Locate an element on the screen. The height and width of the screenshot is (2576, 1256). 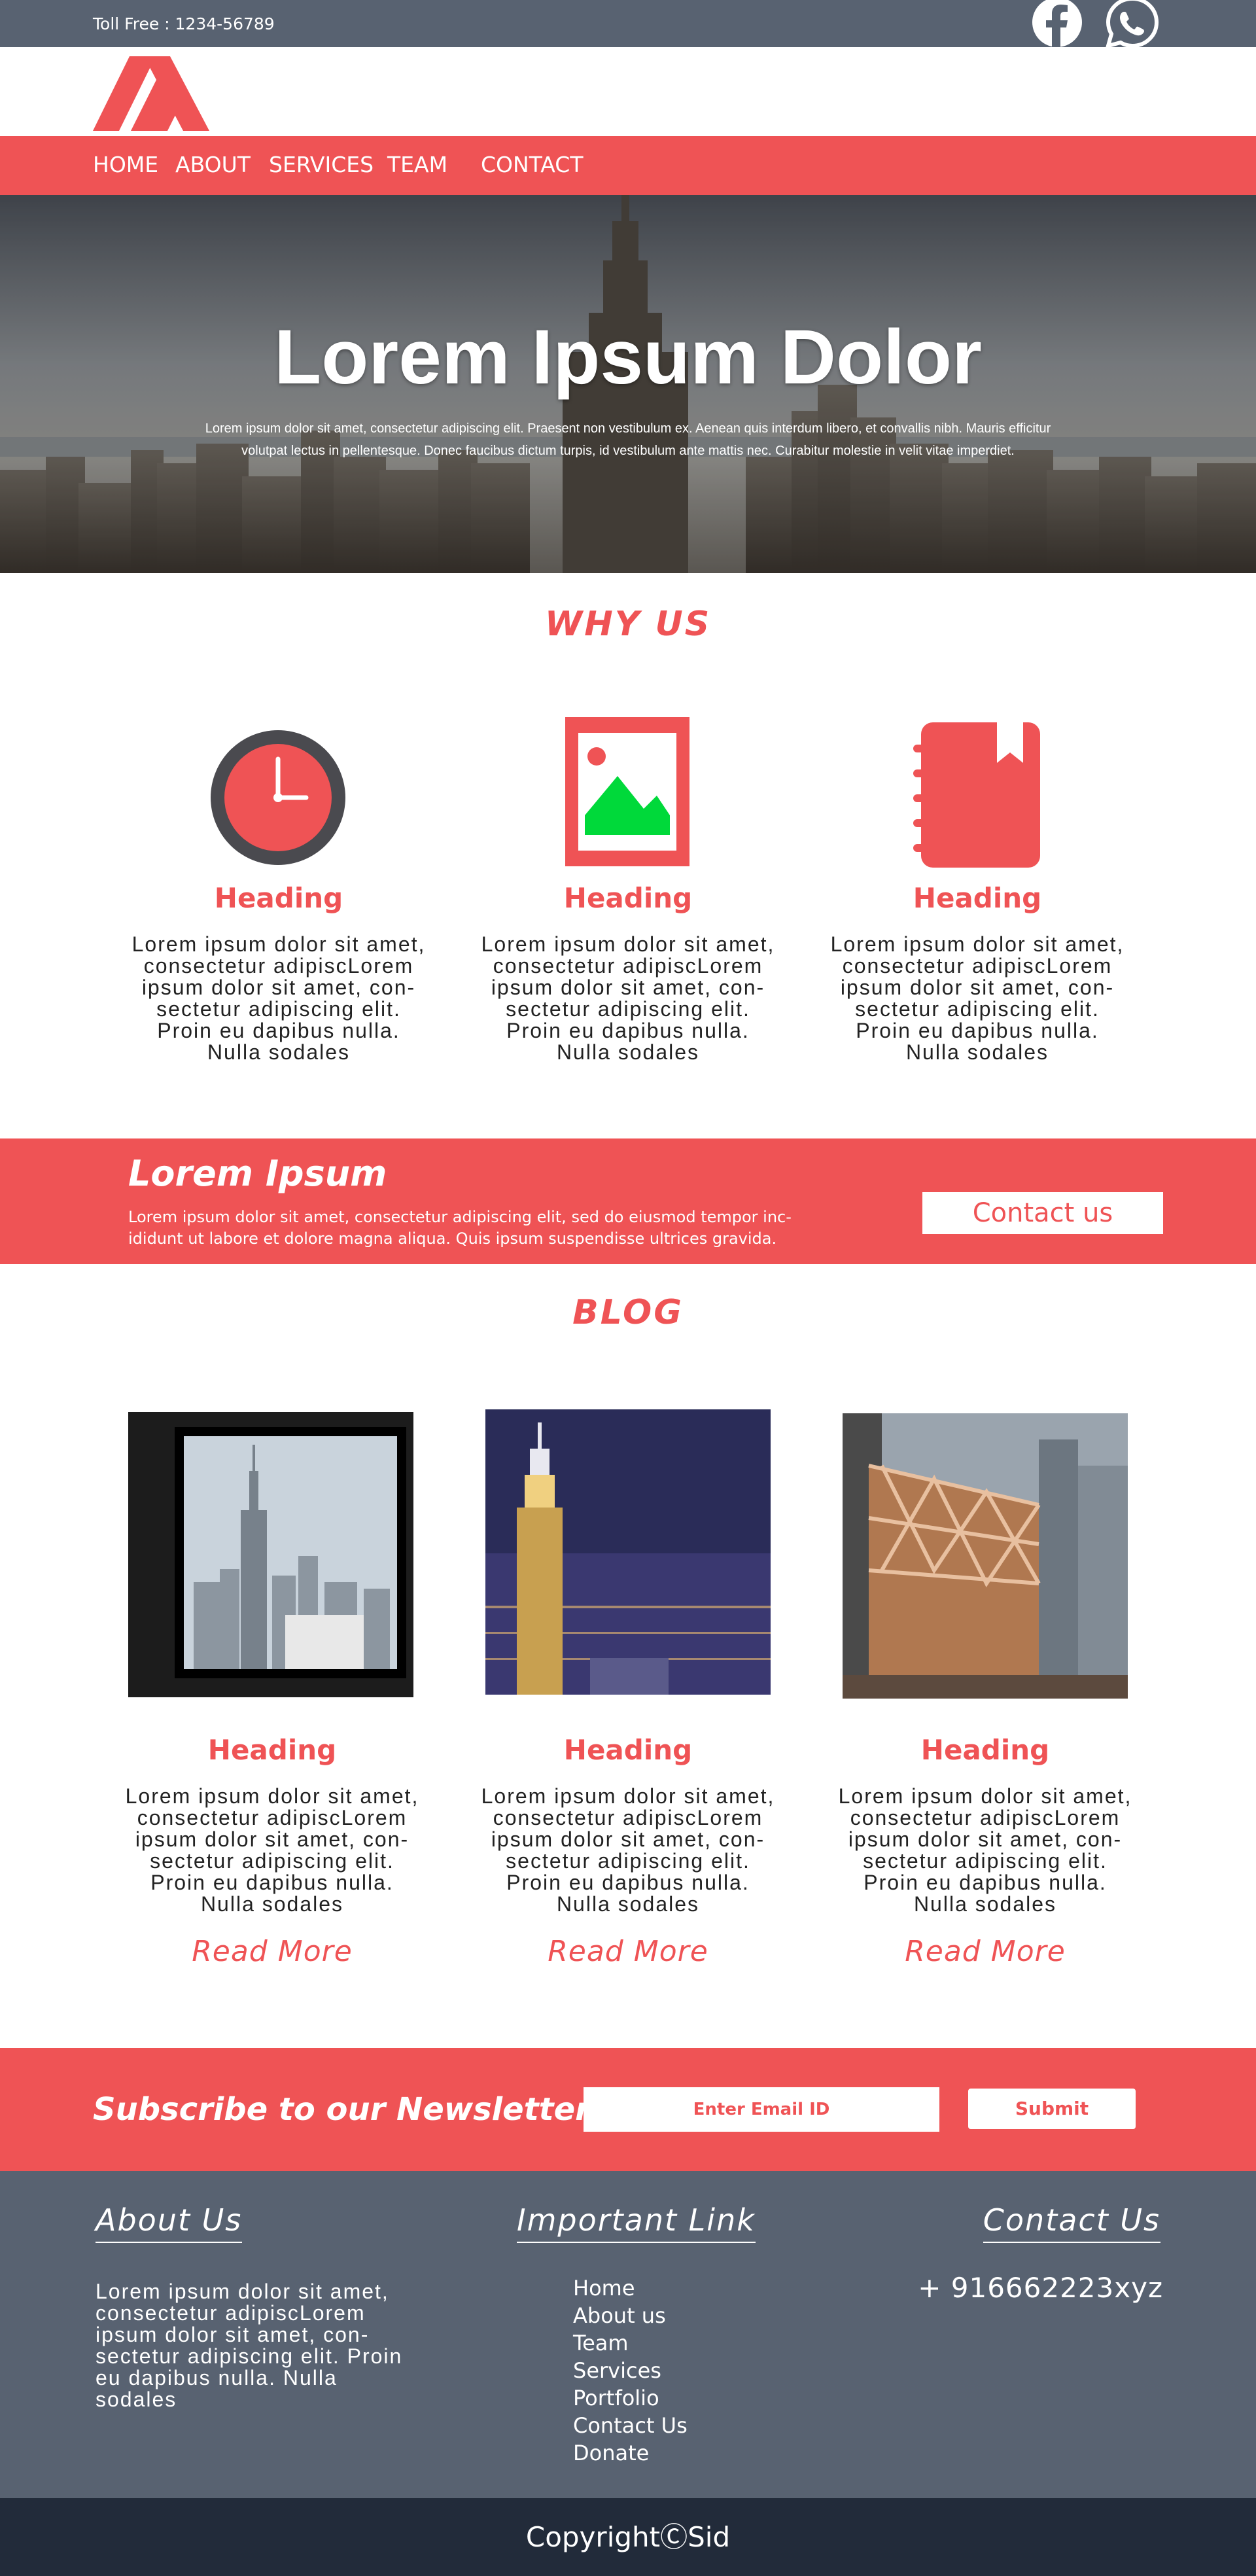
footer-link-team: Team is located at coordinates (630, 2343).